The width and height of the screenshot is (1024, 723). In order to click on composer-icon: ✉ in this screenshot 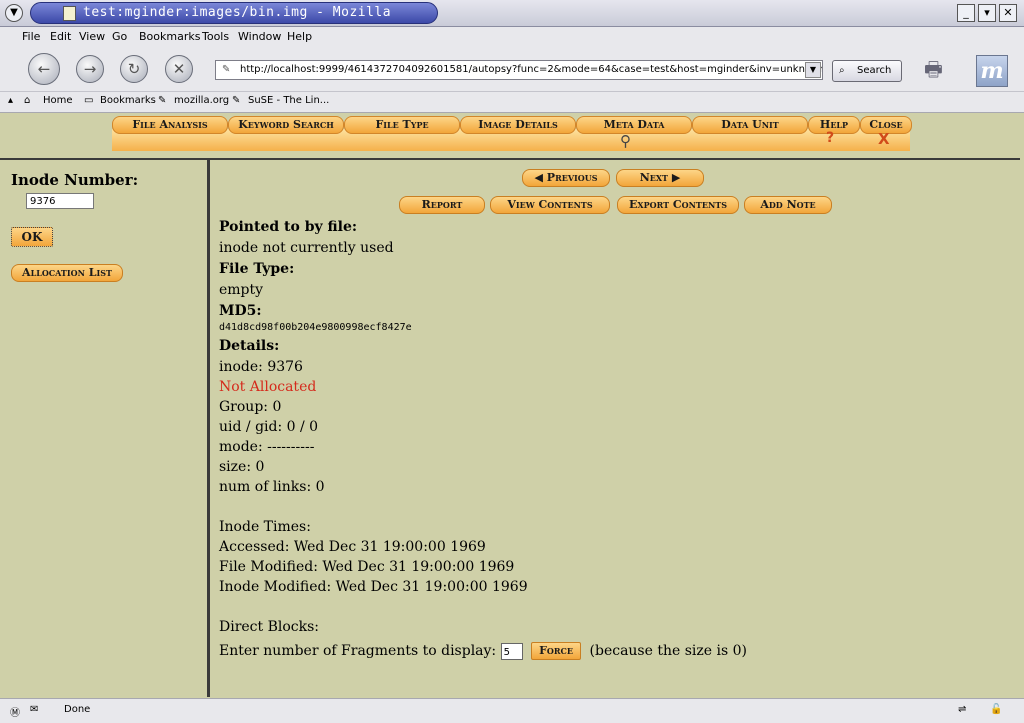, I will do `click(34, 709)`.